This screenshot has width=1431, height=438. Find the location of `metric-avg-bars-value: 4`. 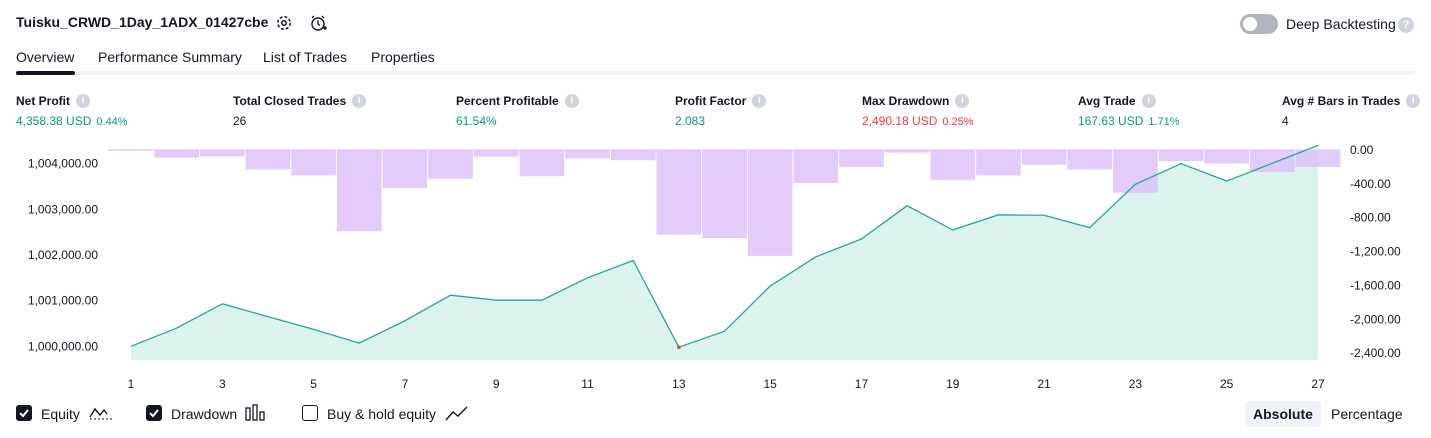

metric-avg-bars-value: 4 is located at coordinates (1285, 121).